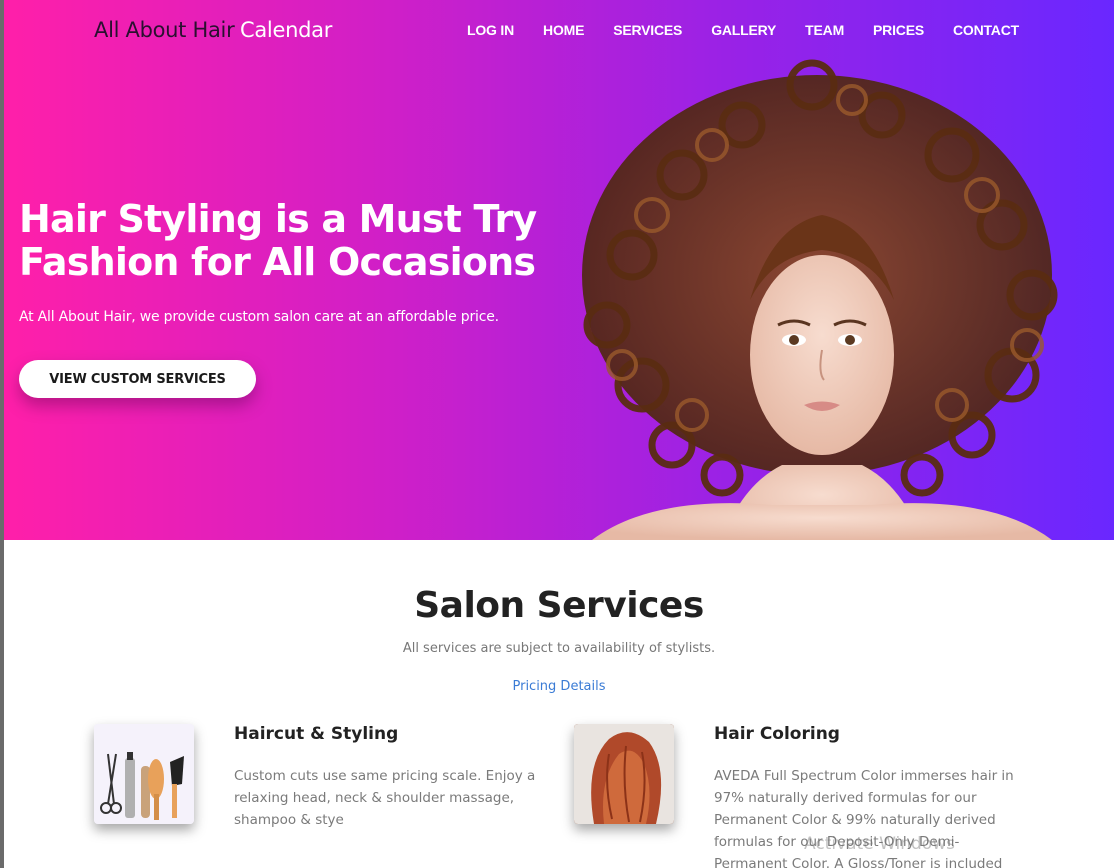 This screenshot has width=1114, height=868. Describe the element at coordinates (137, 379) in the screenshot. I see `view-custom-services-button: VIEW CUSTOM SERVICES` at that location.